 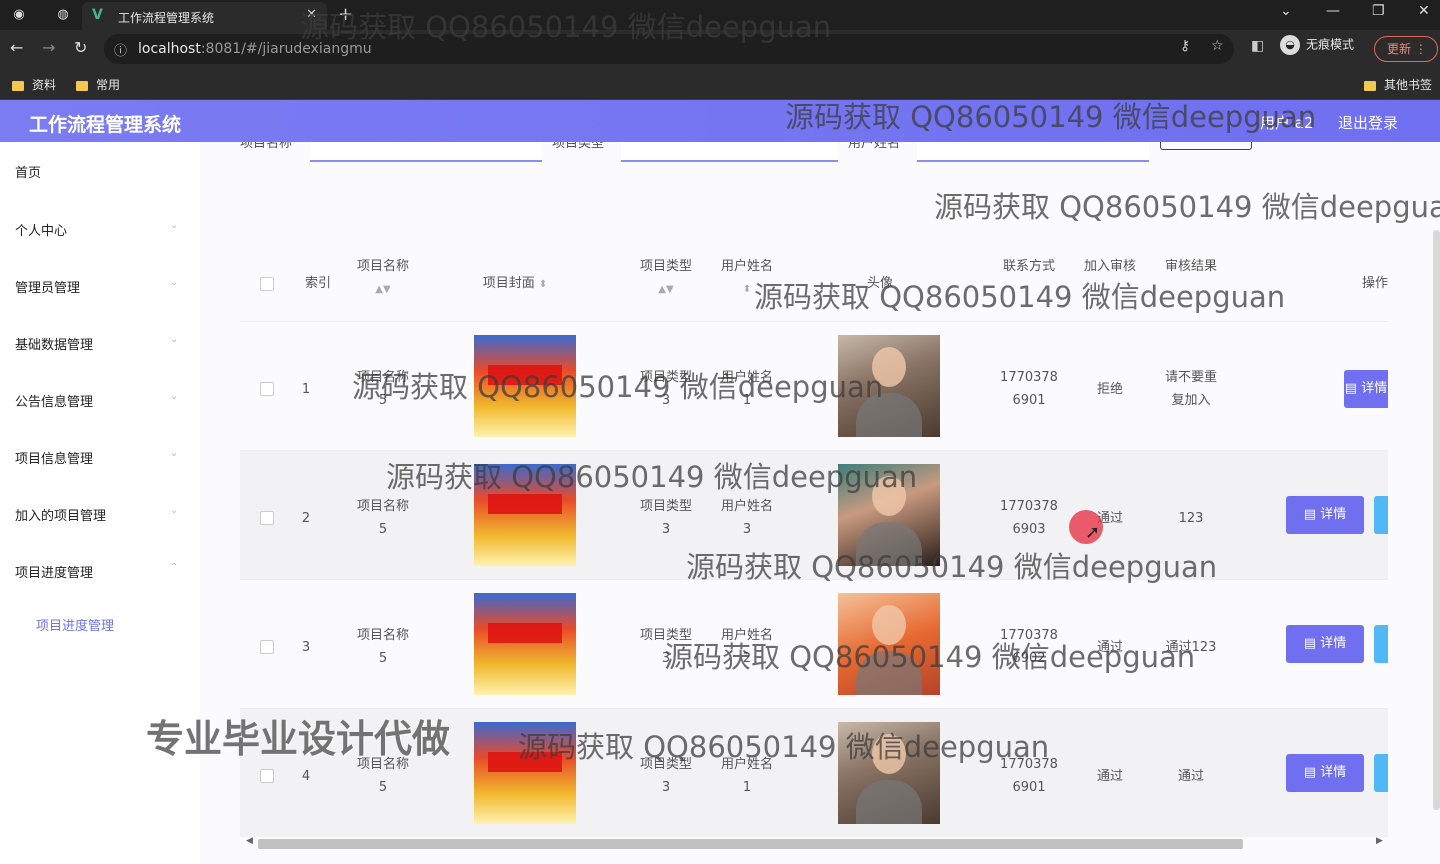 I want to click on window-close-icon: ✕, so click(x=1424, y=11).